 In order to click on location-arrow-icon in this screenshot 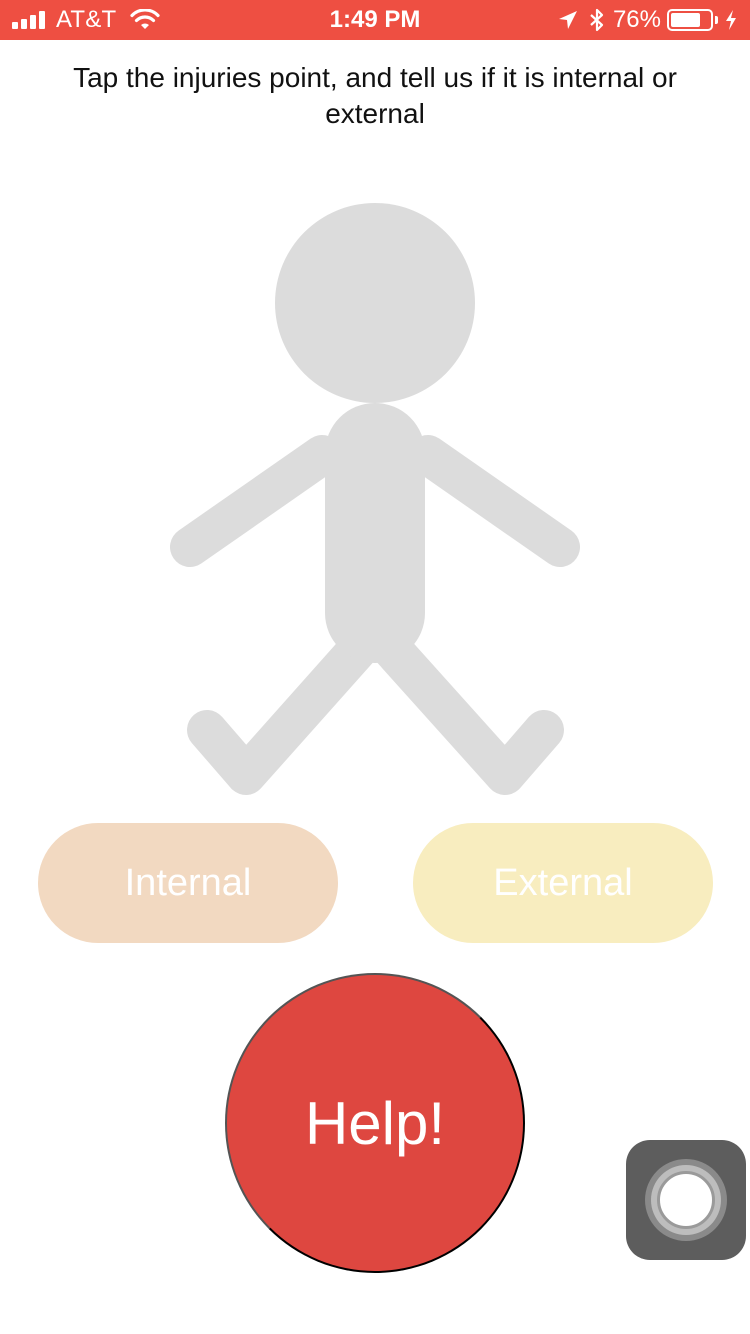, I will do `click(567, 20)`.